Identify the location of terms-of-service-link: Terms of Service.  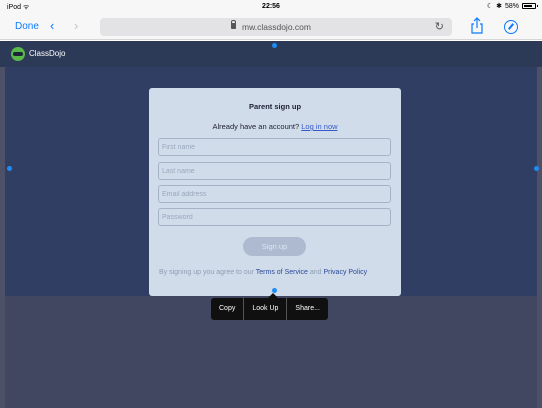
(282, 272).